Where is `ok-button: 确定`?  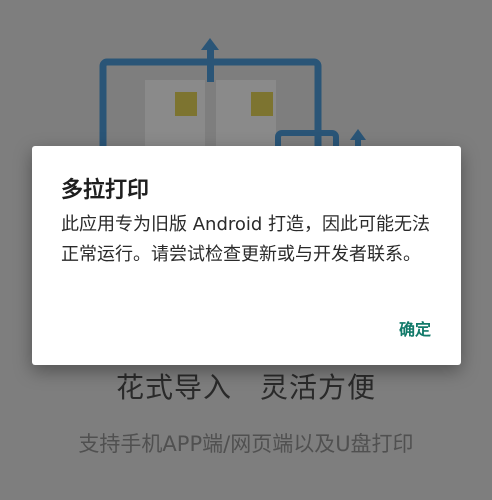
ok-button: 确定 is located at coordinates (415, 328).